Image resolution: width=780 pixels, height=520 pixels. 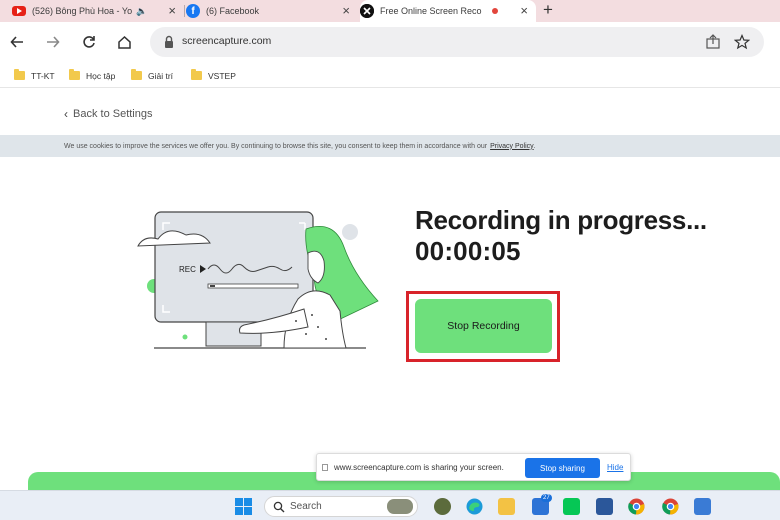 I want to click on bookmark-label: Giải trí, so click(x=161, y=75).